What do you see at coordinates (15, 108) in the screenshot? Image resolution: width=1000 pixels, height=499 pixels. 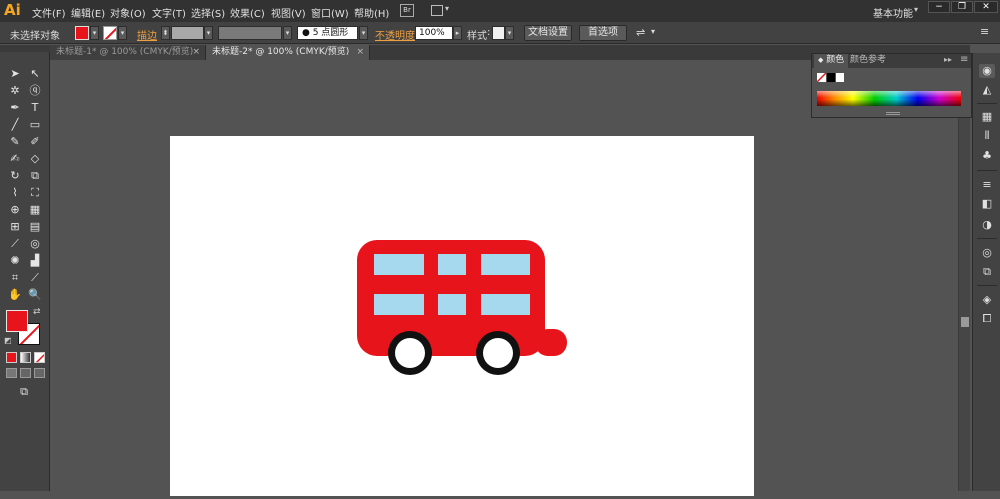 I see `pen-icon: ✒` at bounding box center [15, 108].